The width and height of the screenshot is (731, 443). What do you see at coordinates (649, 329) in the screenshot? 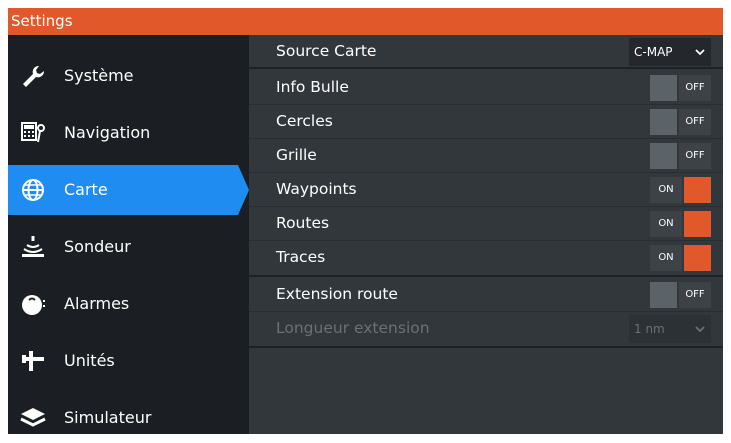
I see `dropdown-value: 1 nm` at bounding box center [649, 329].